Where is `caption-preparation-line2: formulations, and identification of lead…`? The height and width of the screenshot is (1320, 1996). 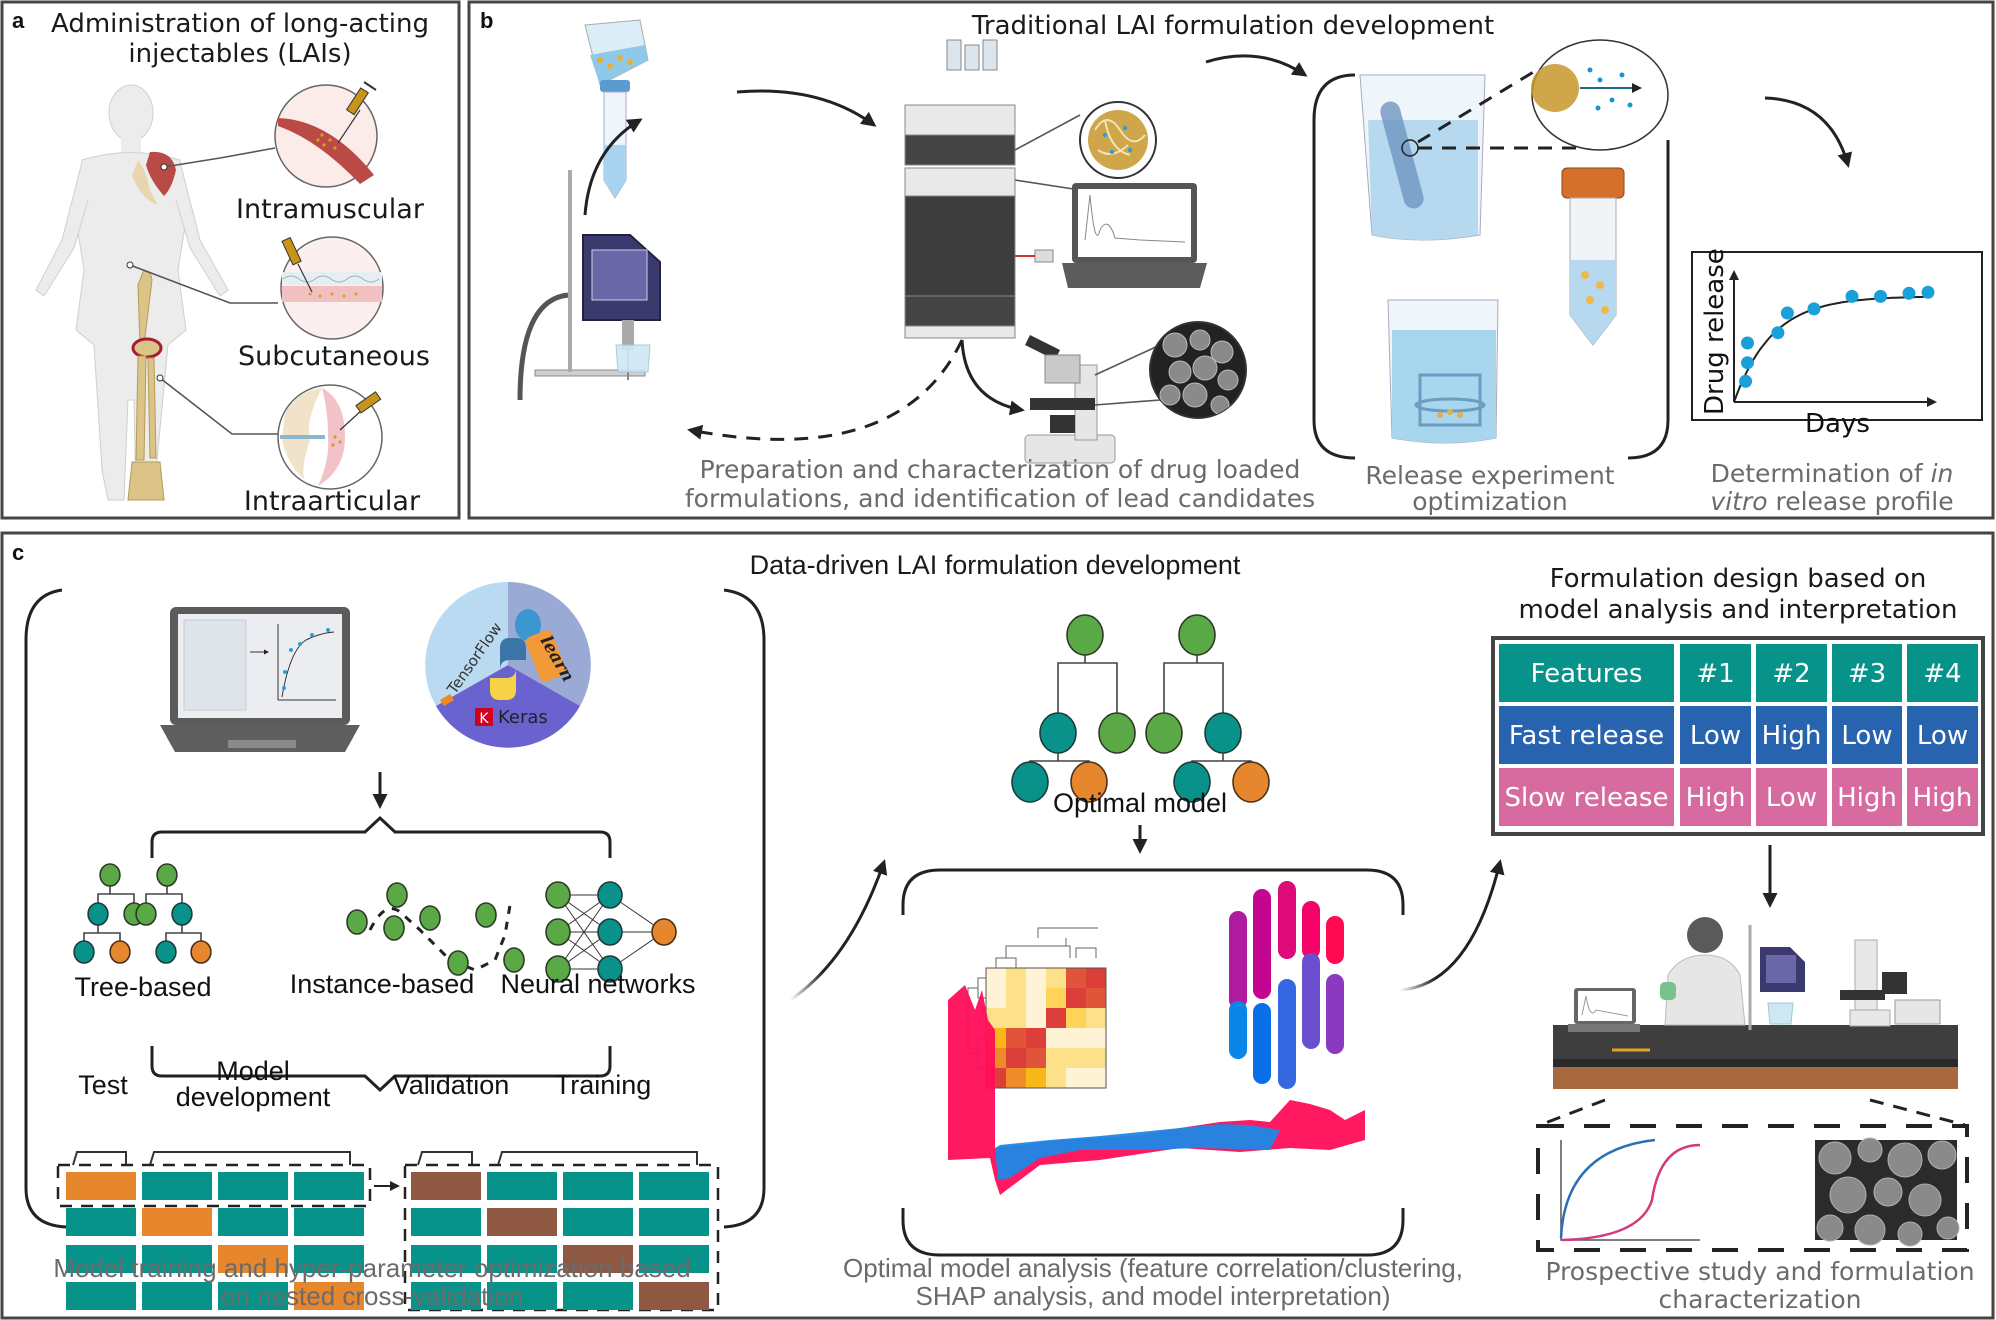 caption-preparation-line2: formulations, and identification of lead… is located at coordinates (1000, 498).